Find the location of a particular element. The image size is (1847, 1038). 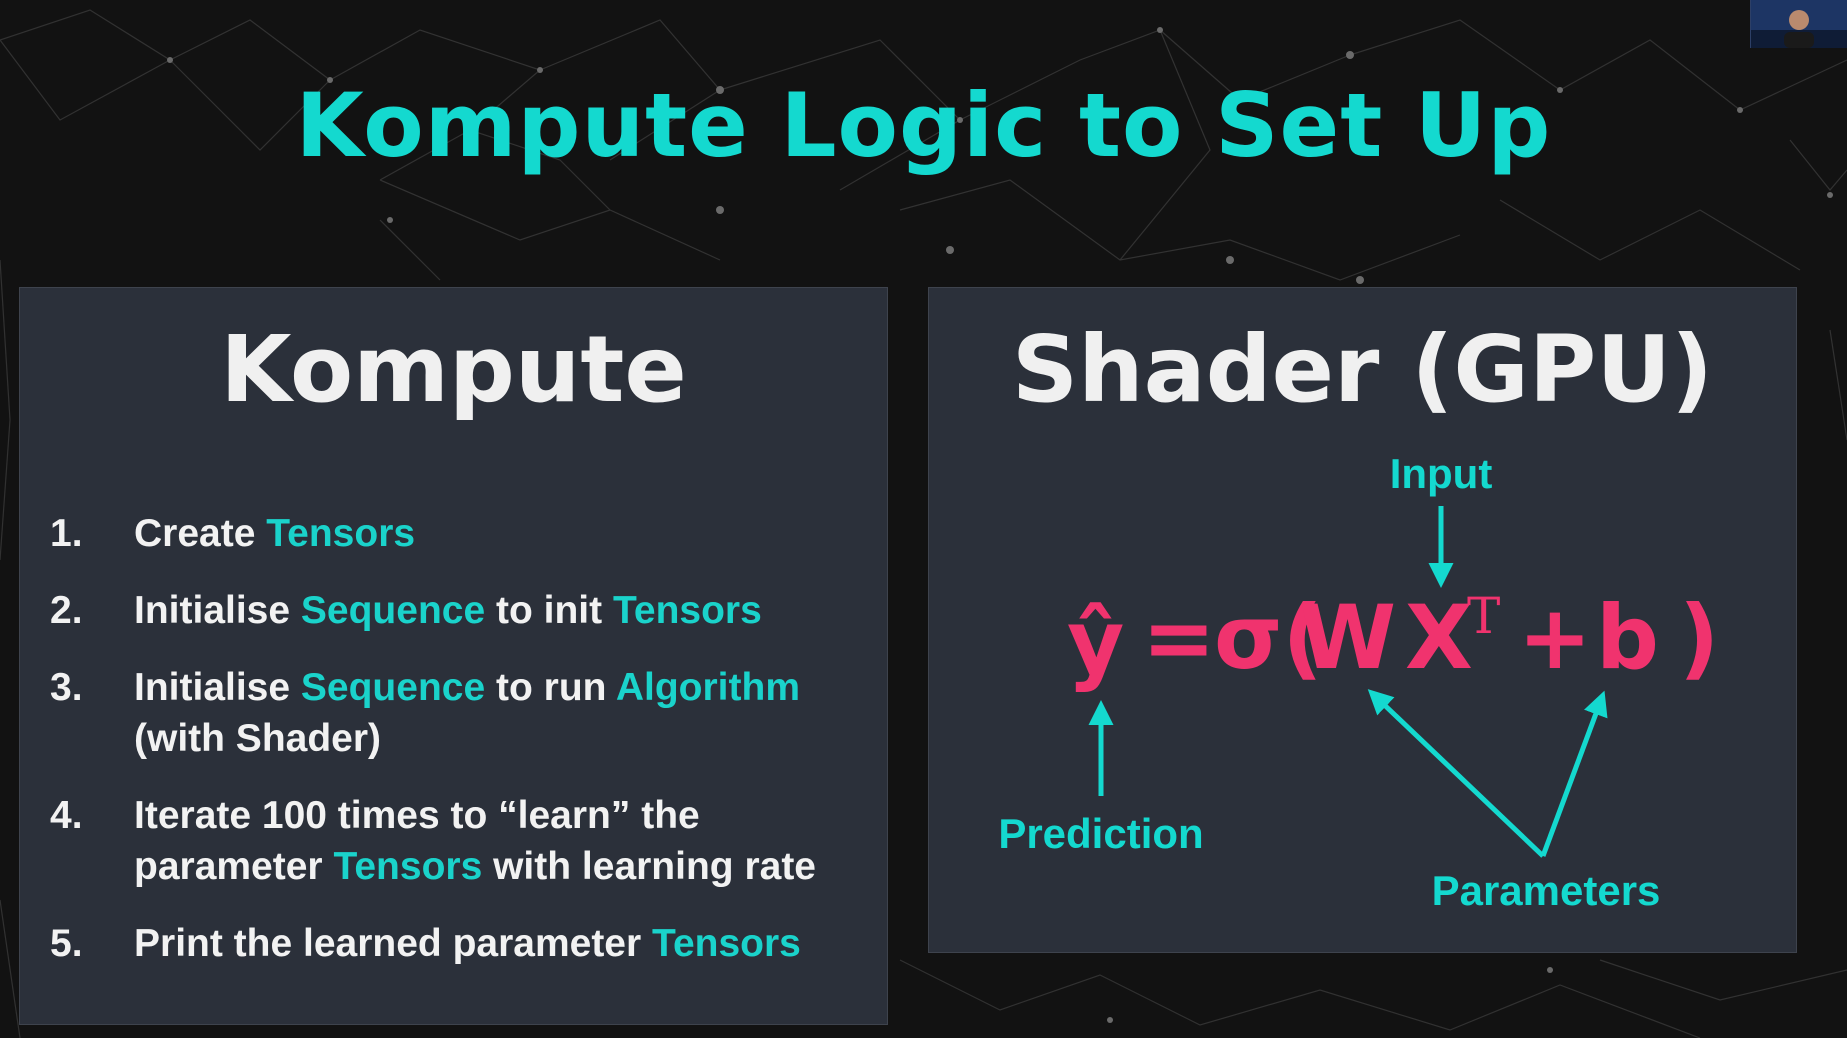

parameters-label: Parameters is located at coordinates (1546, 890).